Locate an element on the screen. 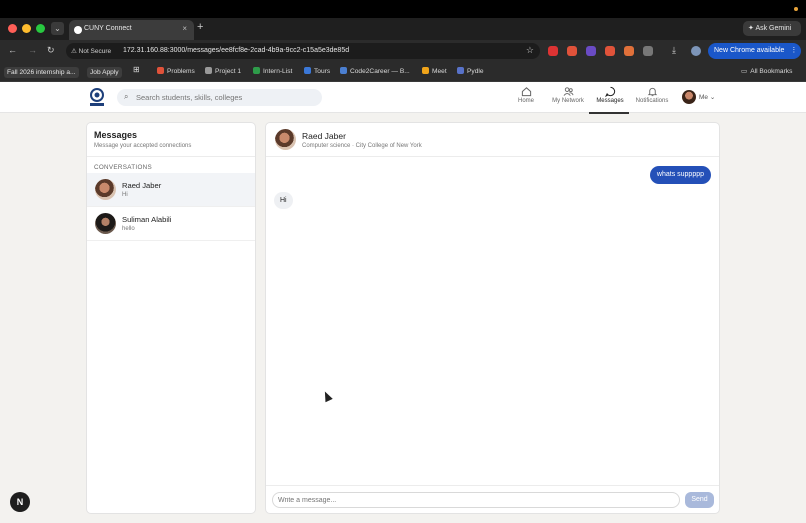  all-bookmarks-label: All Bookmarks is located at coordinates (771, 71).